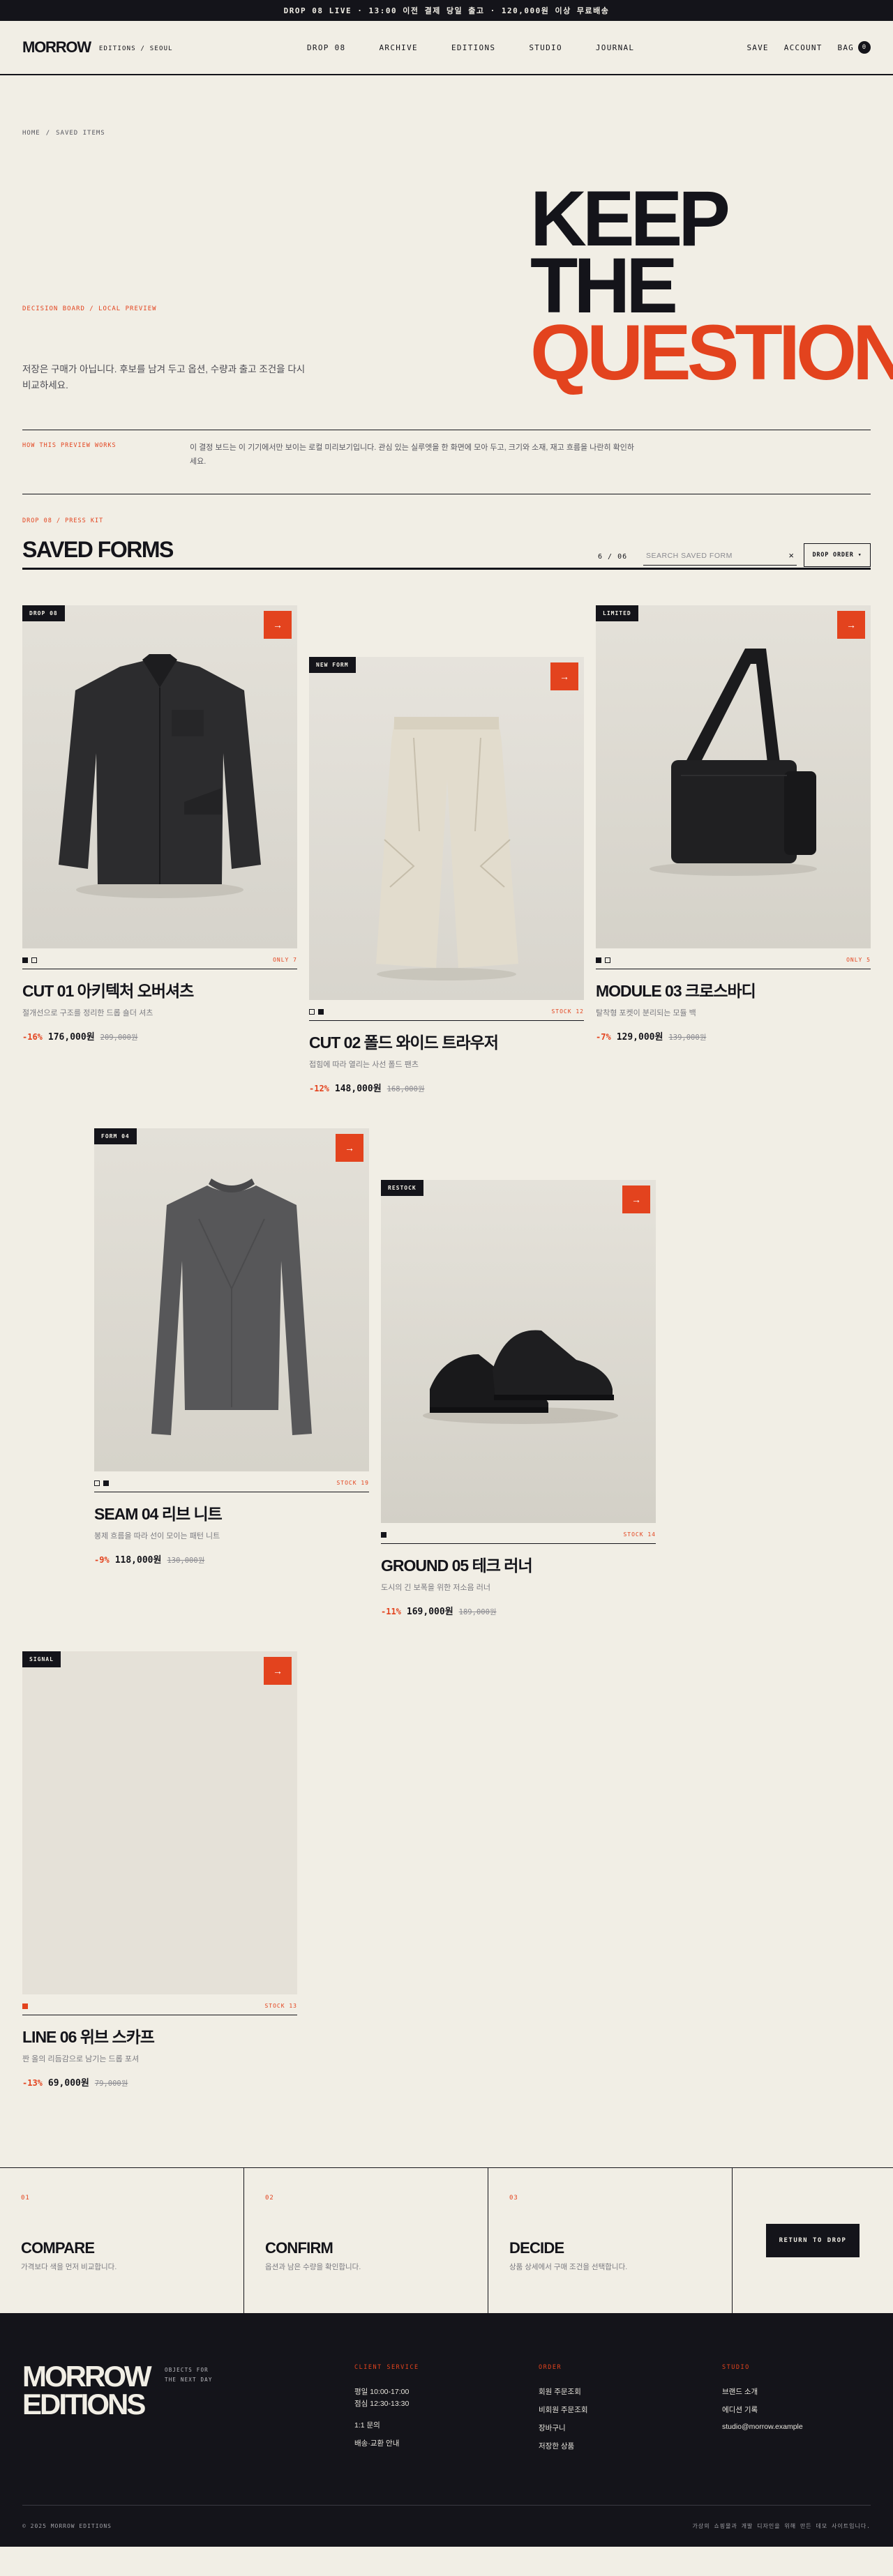 The width and height of the screenshot is (893, 2576). What do you see at coordinates (87, 1013) in the screenshot?
I see `product-description: 절개선으로 구조를 정리한 드롭 숄더 셔츠` at bounding box center [87, 1013].